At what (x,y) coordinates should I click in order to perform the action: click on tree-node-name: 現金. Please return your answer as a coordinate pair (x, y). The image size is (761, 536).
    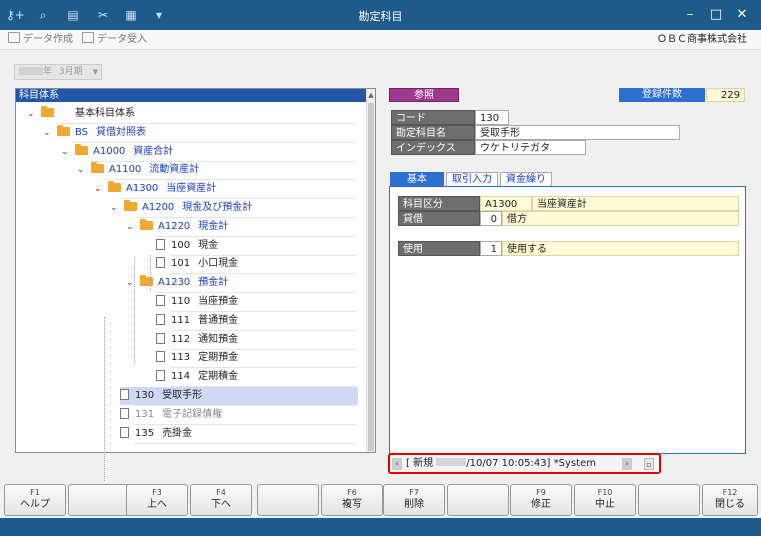
    Looking at the image, I should click on (208, 245).